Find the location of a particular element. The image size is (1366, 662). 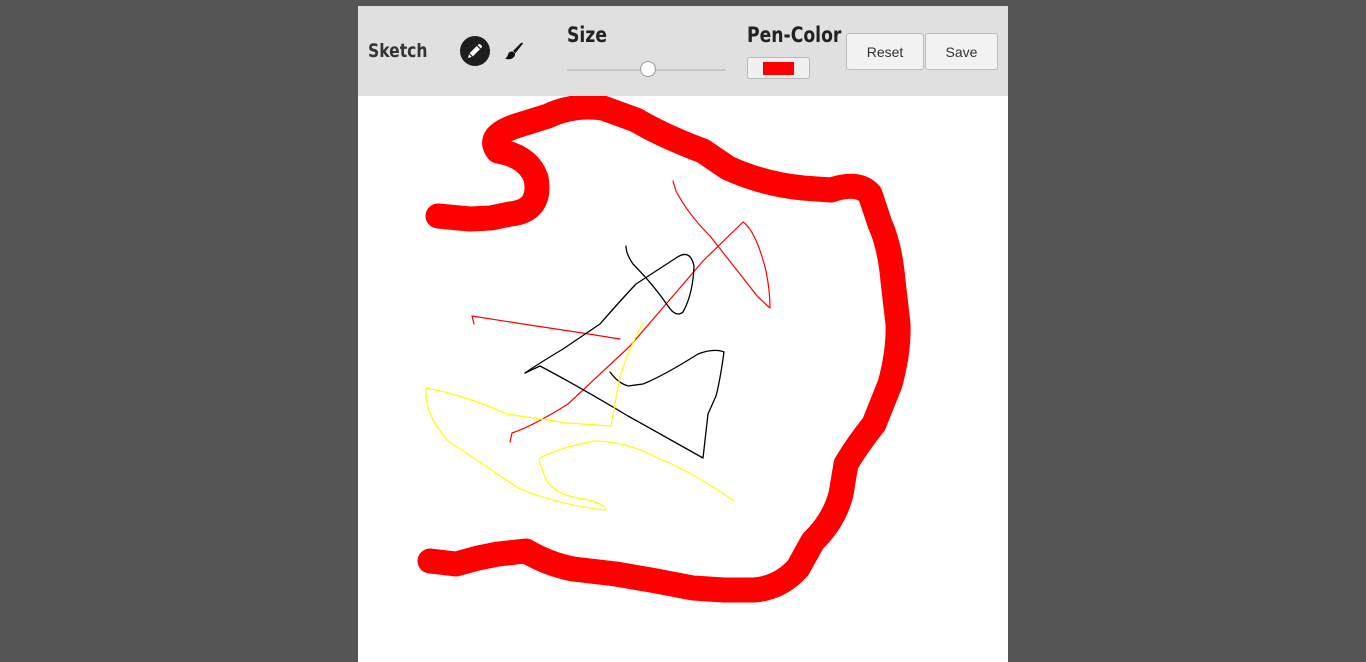

reset-button: Reset is located at coordinates (885, 51).